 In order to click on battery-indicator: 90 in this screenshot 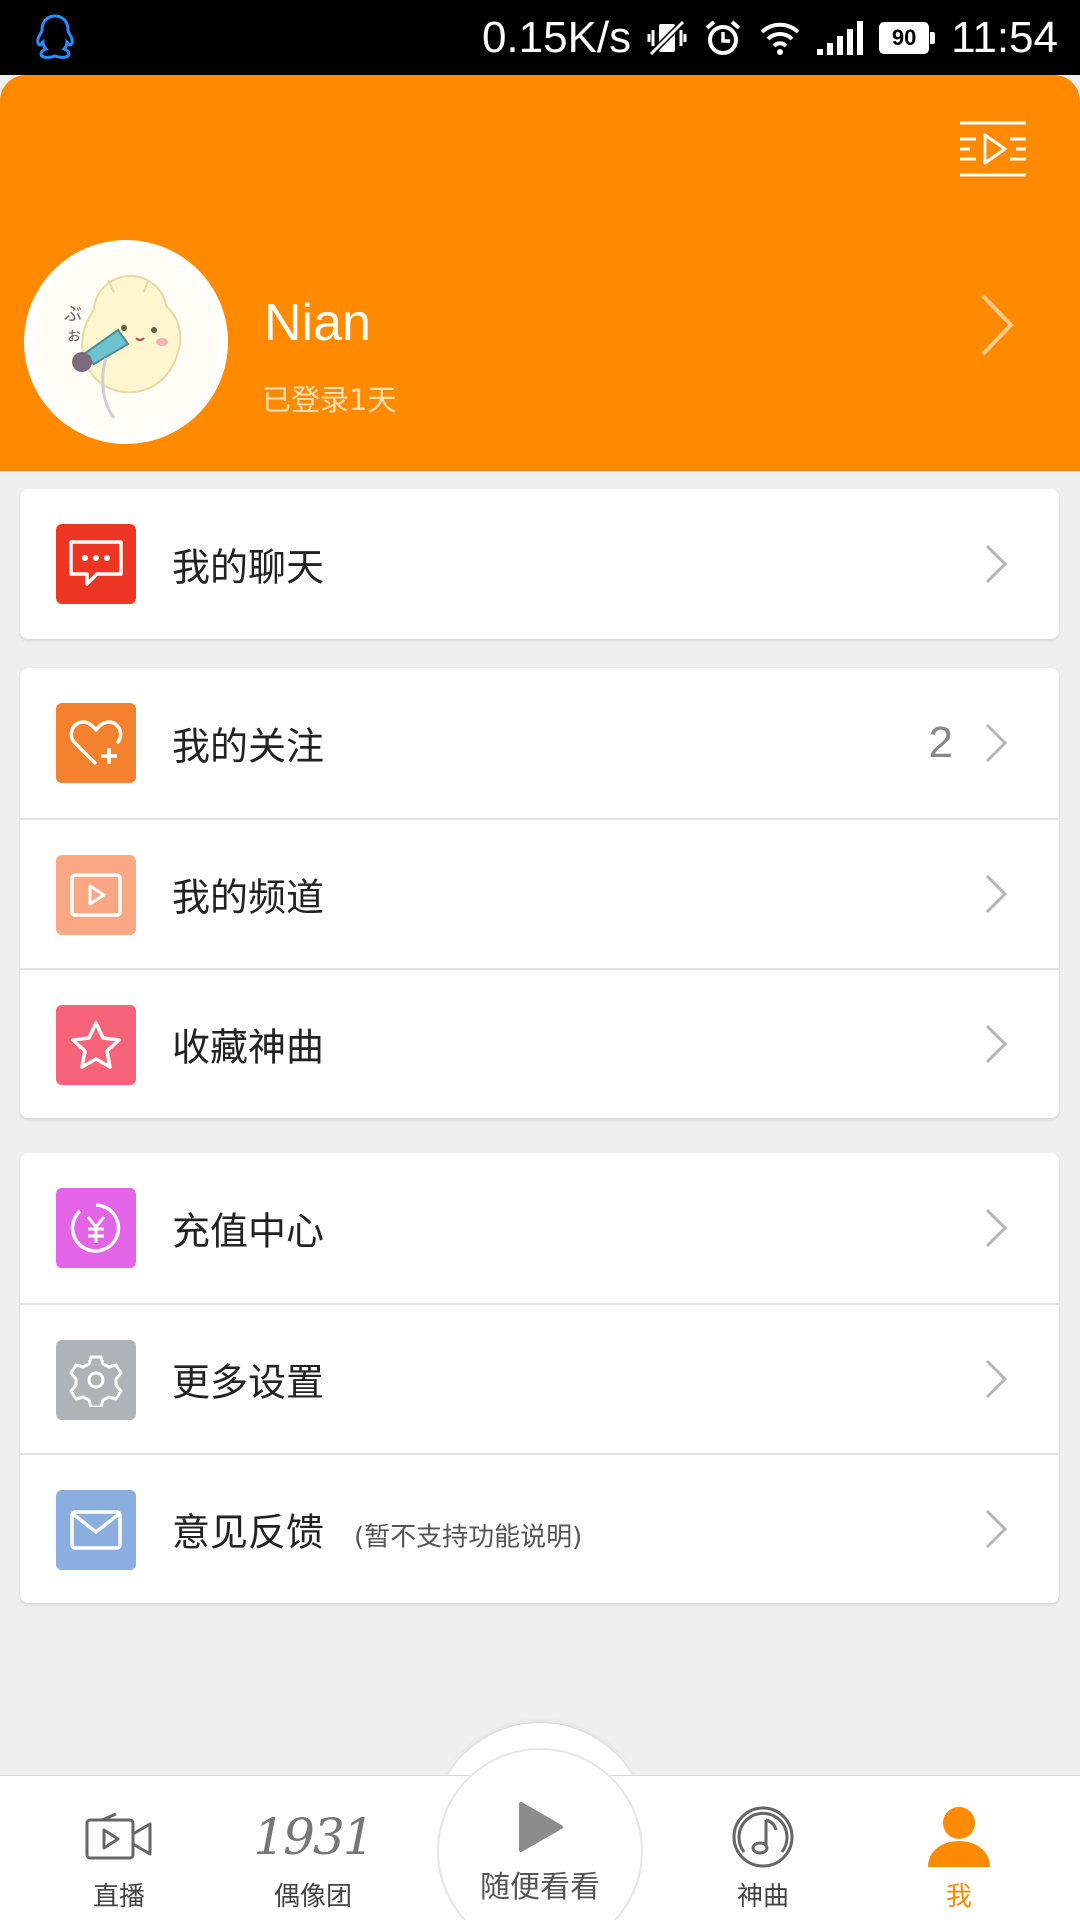, I will do `click(907, 37)`.